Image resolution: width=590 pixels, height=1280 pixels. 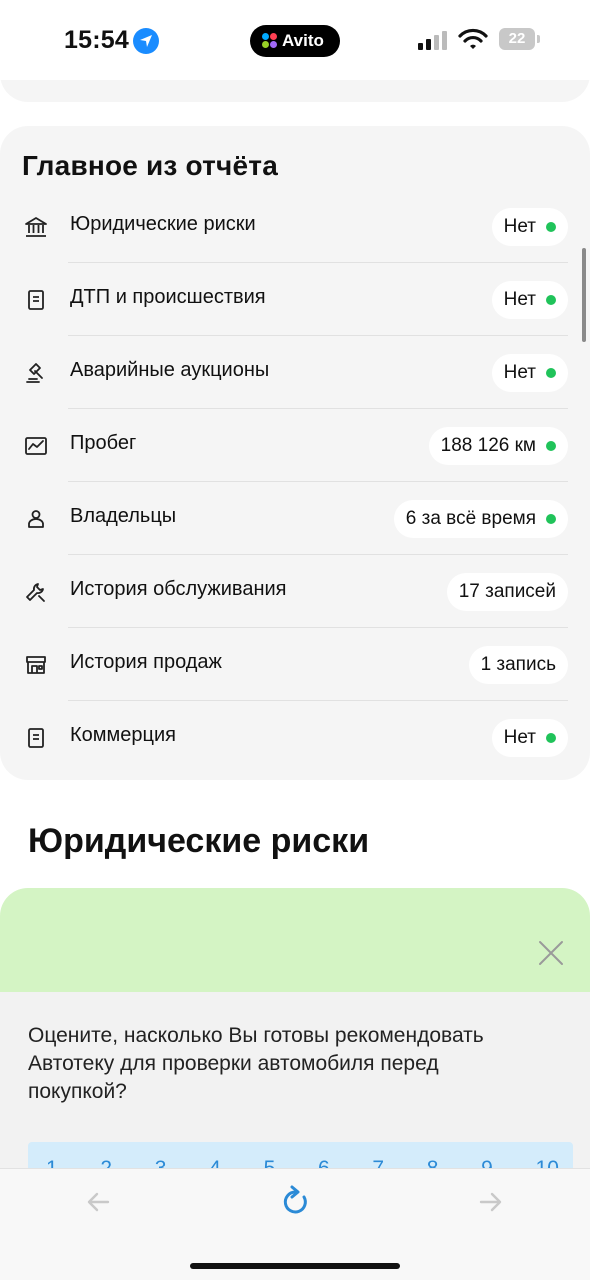 I want to click on status-bar: 15:54 Avito 22, so click(x=295, y=40).